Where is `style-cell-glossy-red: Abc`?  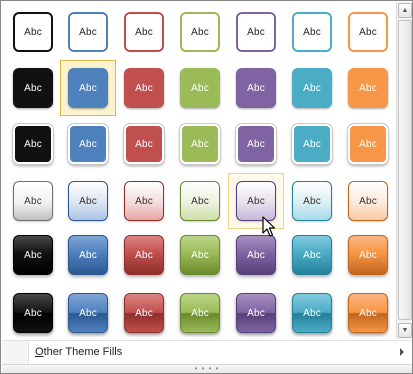 style-cell-glossy-red: Abc is located at coordinates (144, 313).